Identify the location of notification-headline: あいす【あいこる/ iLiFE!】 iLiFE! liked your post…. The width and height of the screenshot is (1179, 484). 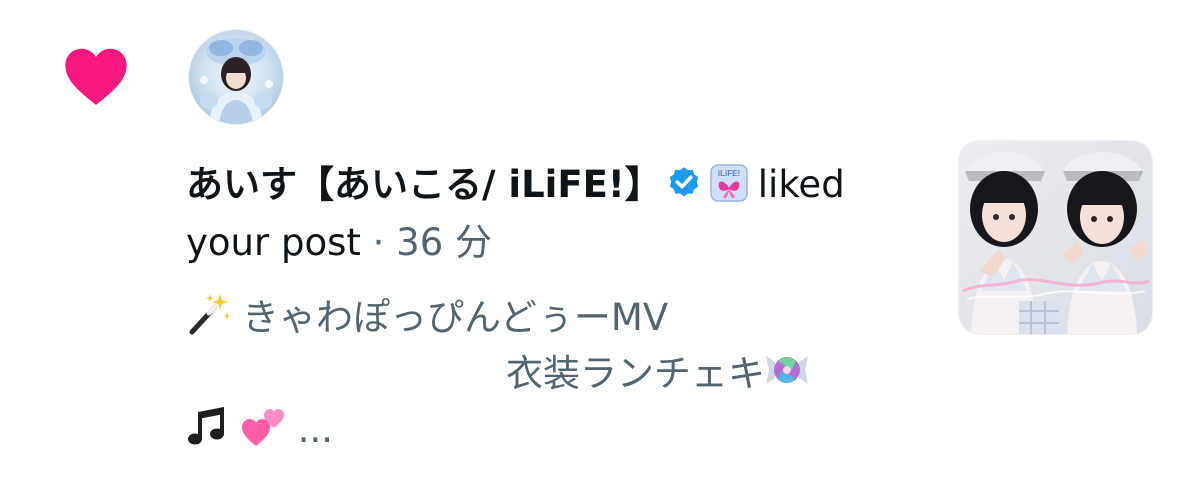
(551, 214).